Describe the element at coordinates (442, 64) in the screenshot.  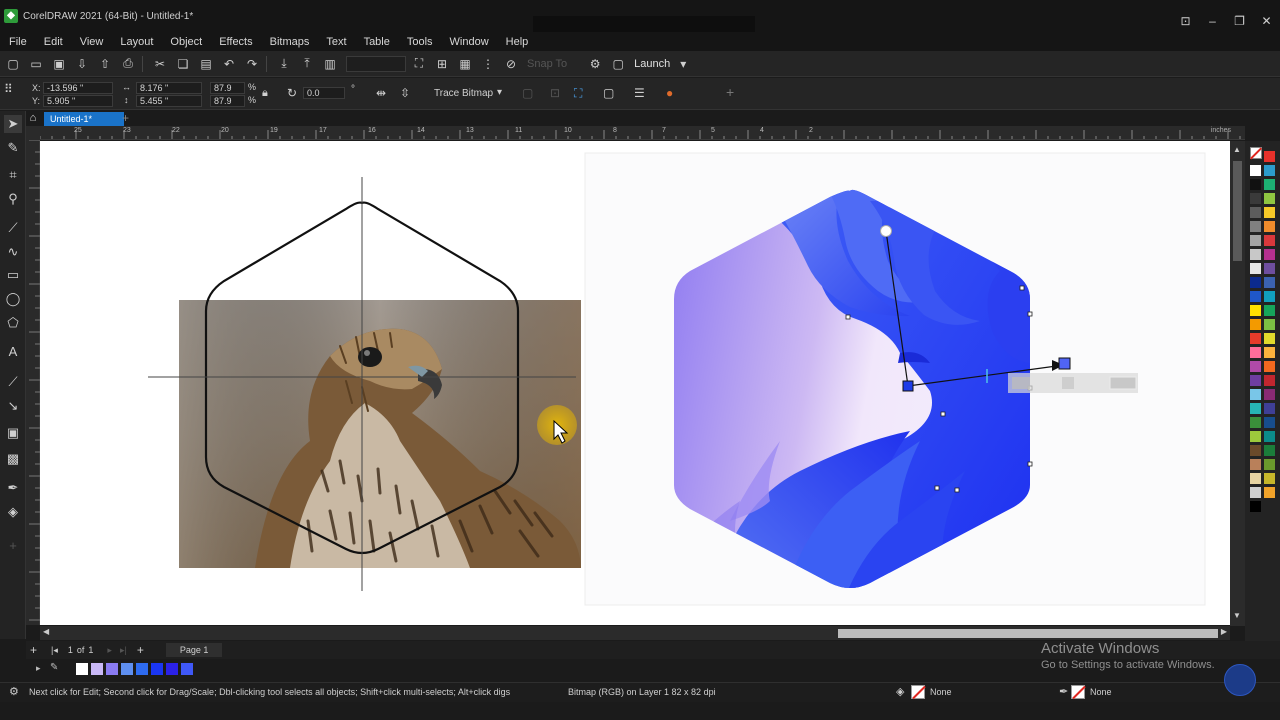
I see `show-rulers-icon: ⊞` at that location.